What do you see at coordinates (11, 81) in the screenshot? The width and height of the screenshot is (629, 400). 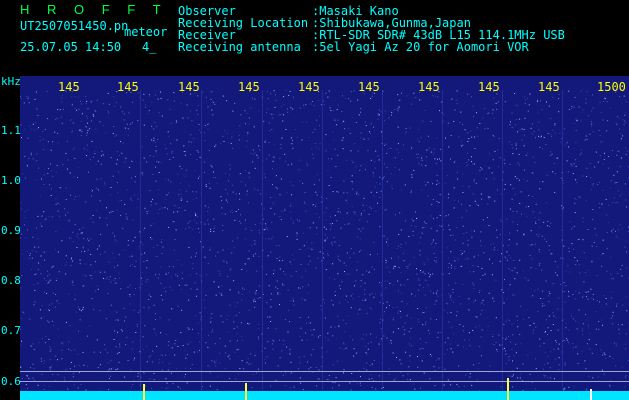 I see `y-unit-label: kHz` at bounding box center [11, 81].